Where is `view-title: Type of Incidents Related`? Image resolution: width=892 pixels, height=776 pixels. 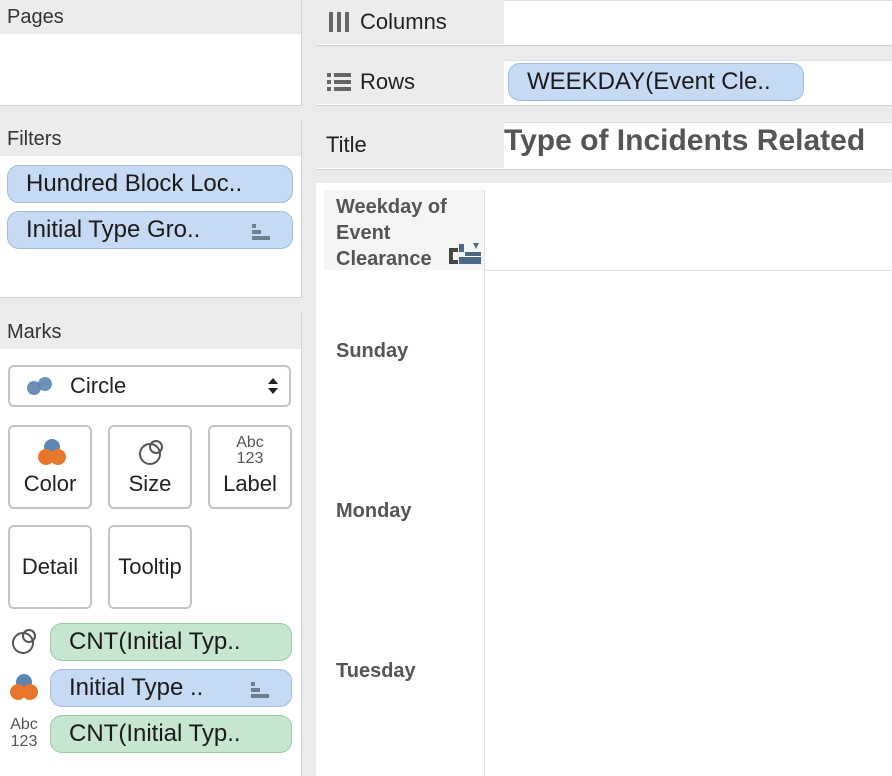
view-title: Type of Incidents Related is located at coordinates (684, 142).